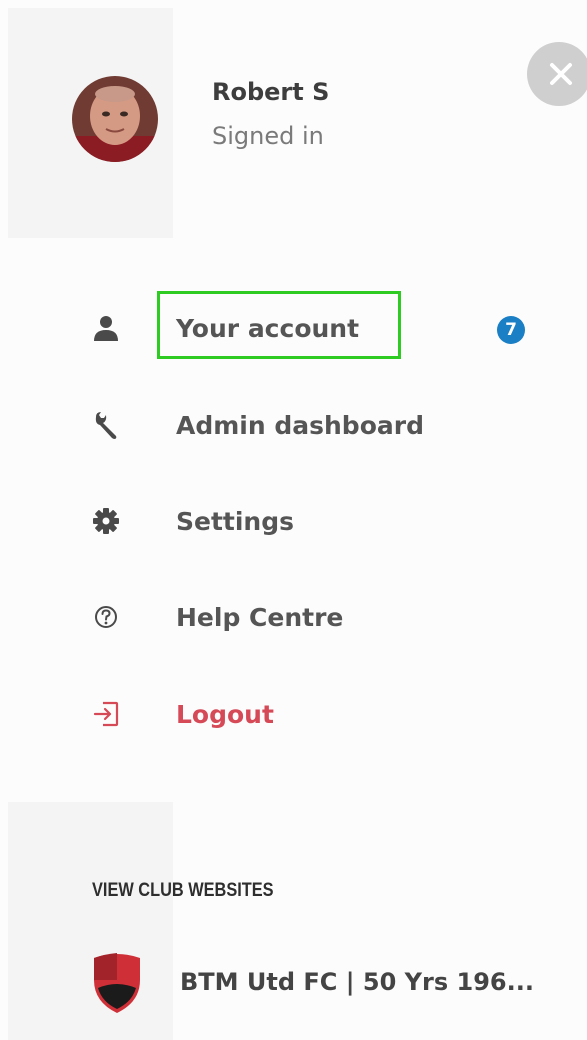 Image resolution: width=587 pixels, height=1040 pixels. Describe the element at coordinates (183, 890) in the screenshot. I see `section-heading: VIEW CLUB WEBSITES` at that location.